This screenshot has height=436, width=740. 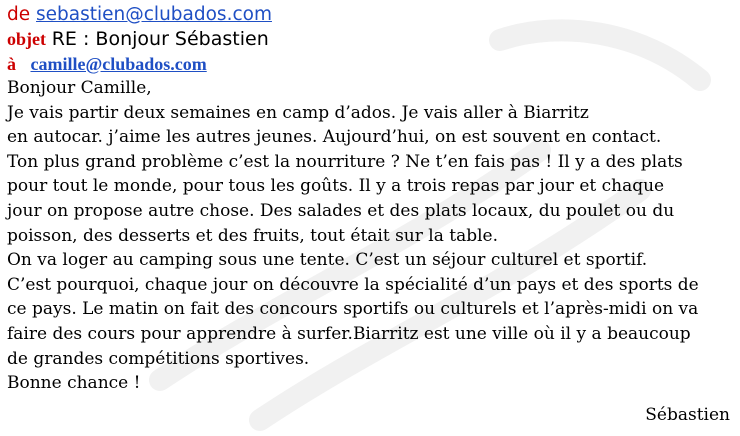 I want to click on subject-label: objet, so click(x=26, y=39).